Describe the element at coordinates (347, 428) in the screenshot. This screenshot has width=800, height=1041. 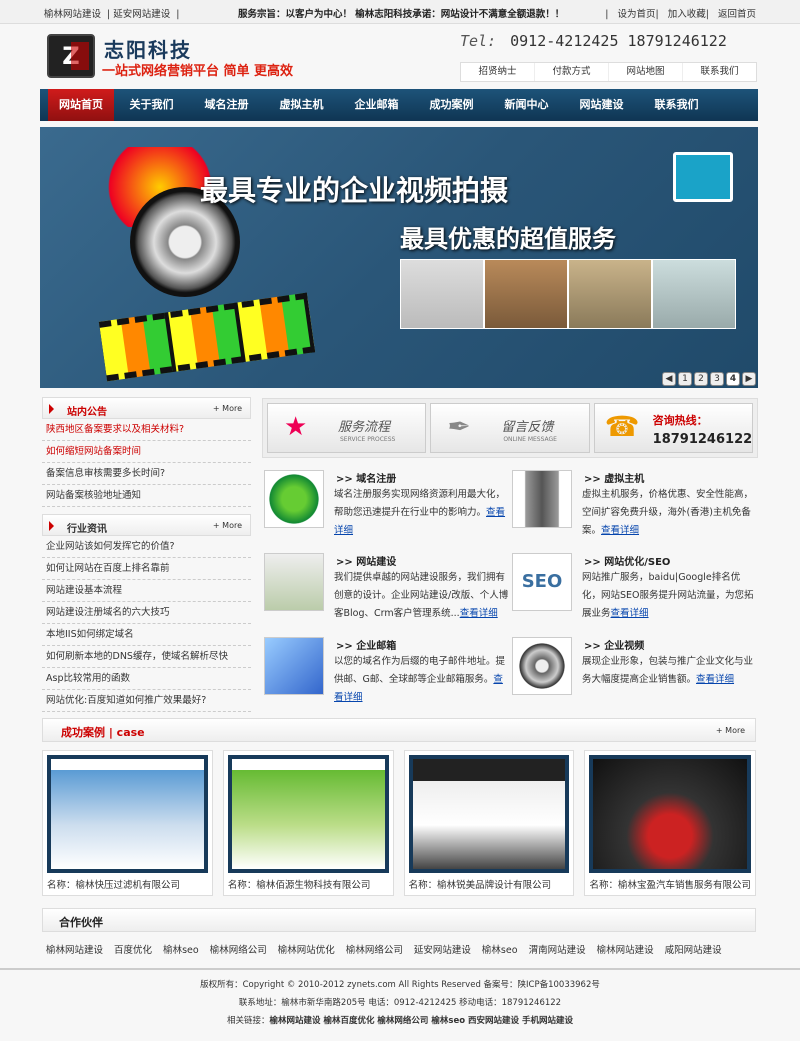
I see `service-process-button: ★ 服务流程 SERVICE PROCESS` at that location.